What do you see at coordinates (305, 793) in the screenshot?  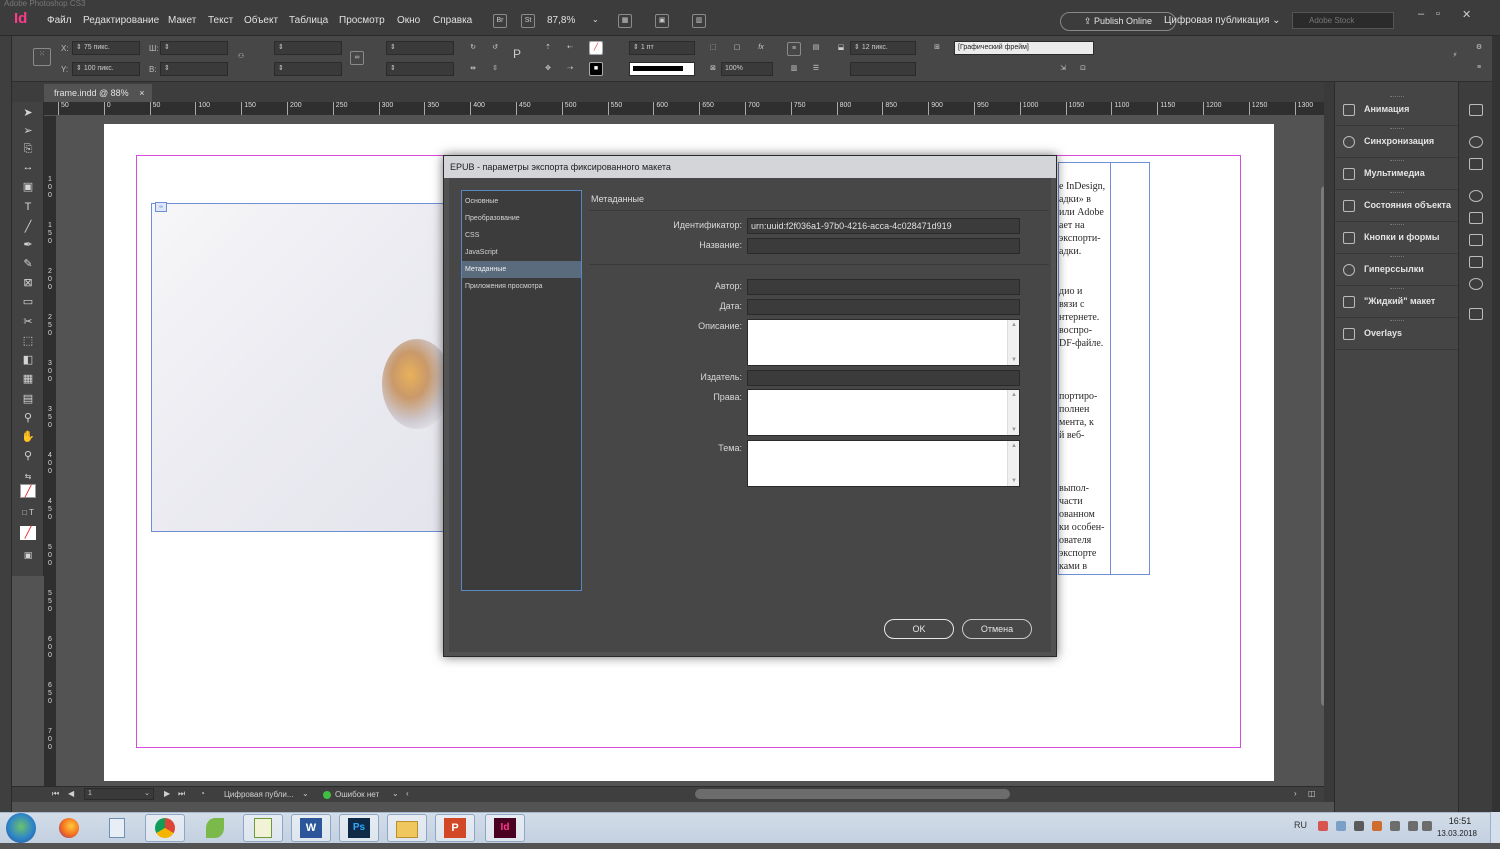 I see `preflight-profile-chevron-icon: ⌄` at bounding box center [305, 793].